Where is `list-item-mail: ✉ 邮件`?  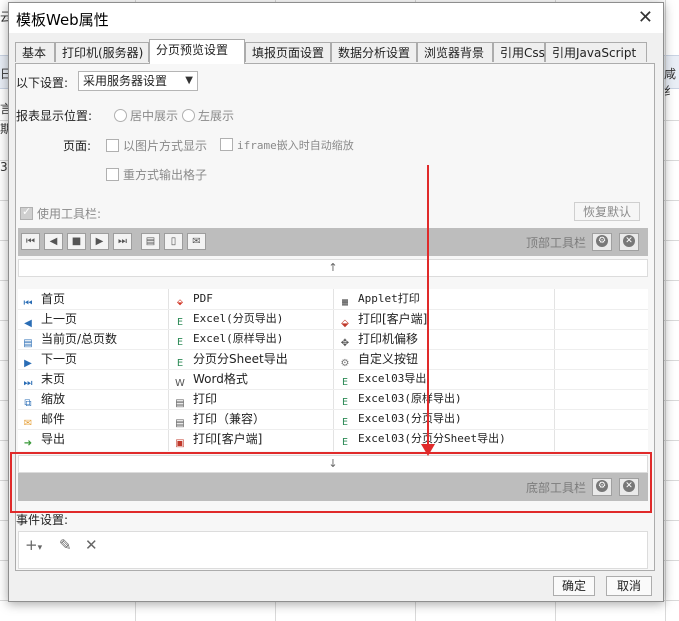
list-item-mail: ✉ 邮件 is located at coordinates (43, 419).